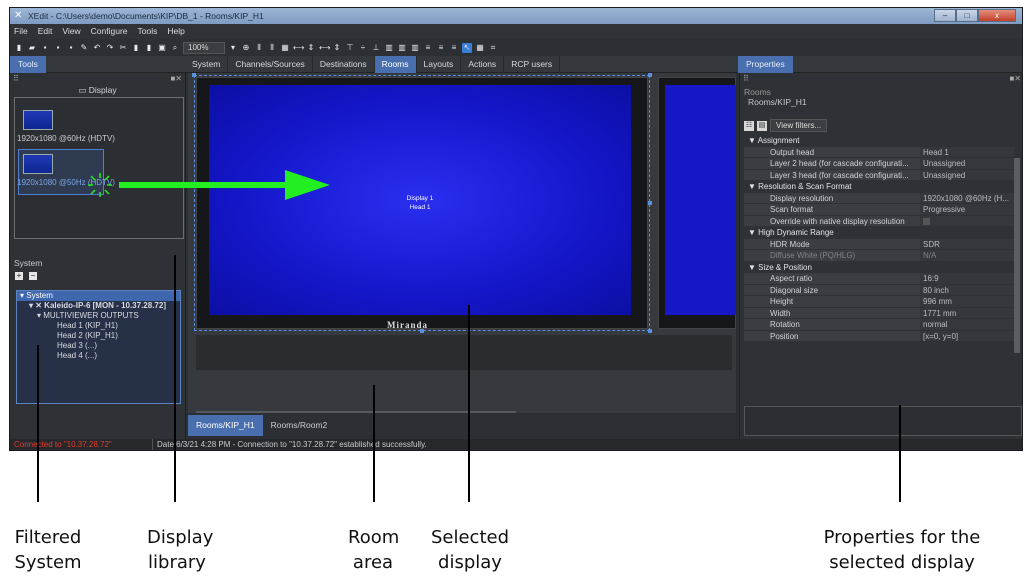 This screenshot has height=579, width=1025. What do you see at coordinates (441, 48) in the screenshot?
I see `stack-icon: ≡` at bounding box center [441, 48].